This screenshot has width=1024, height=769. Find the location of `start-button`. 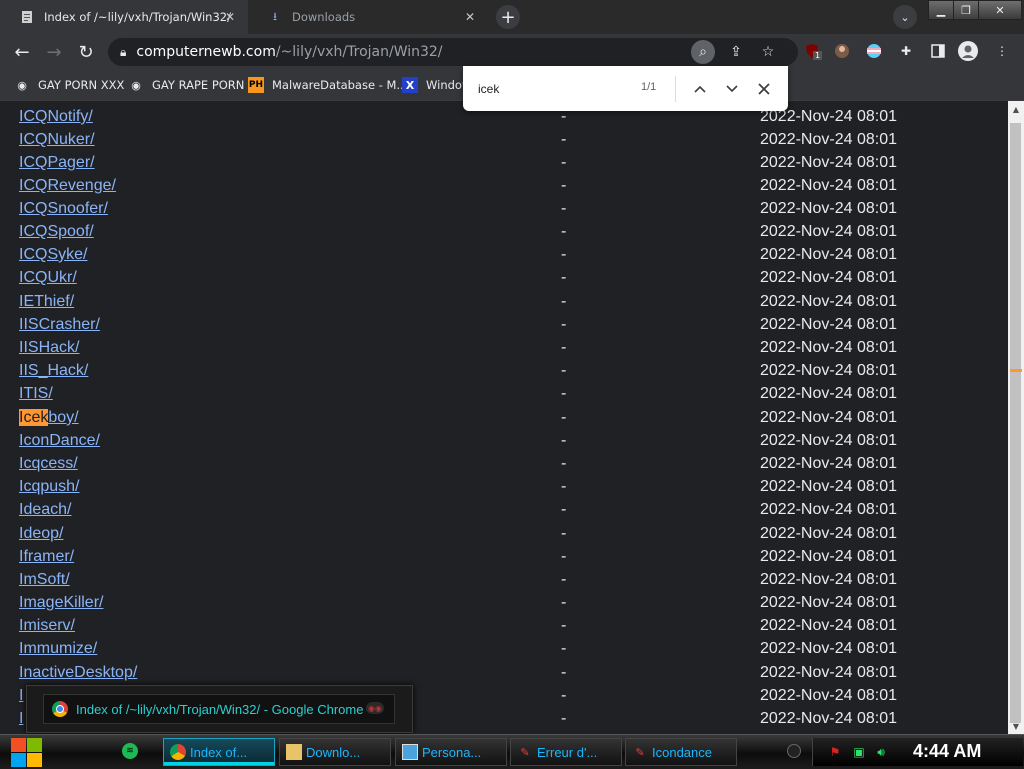

start-button is located at coordinates (26, 751).